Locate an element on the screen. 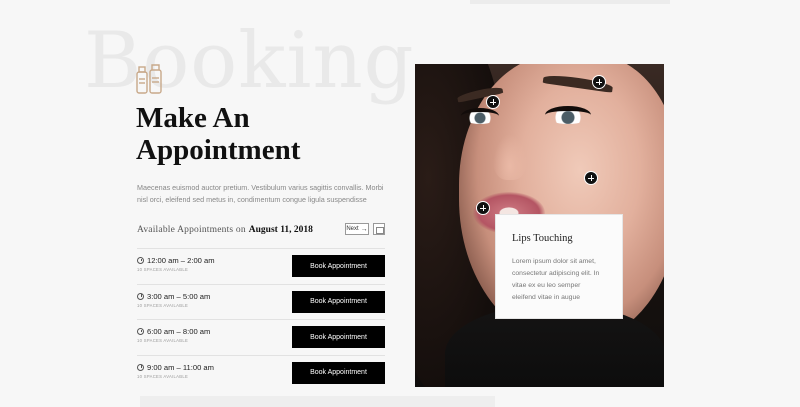 The width and height of the screenshot is (800, 407). arrow-right-icon: → is located at coordinates (364, 229).